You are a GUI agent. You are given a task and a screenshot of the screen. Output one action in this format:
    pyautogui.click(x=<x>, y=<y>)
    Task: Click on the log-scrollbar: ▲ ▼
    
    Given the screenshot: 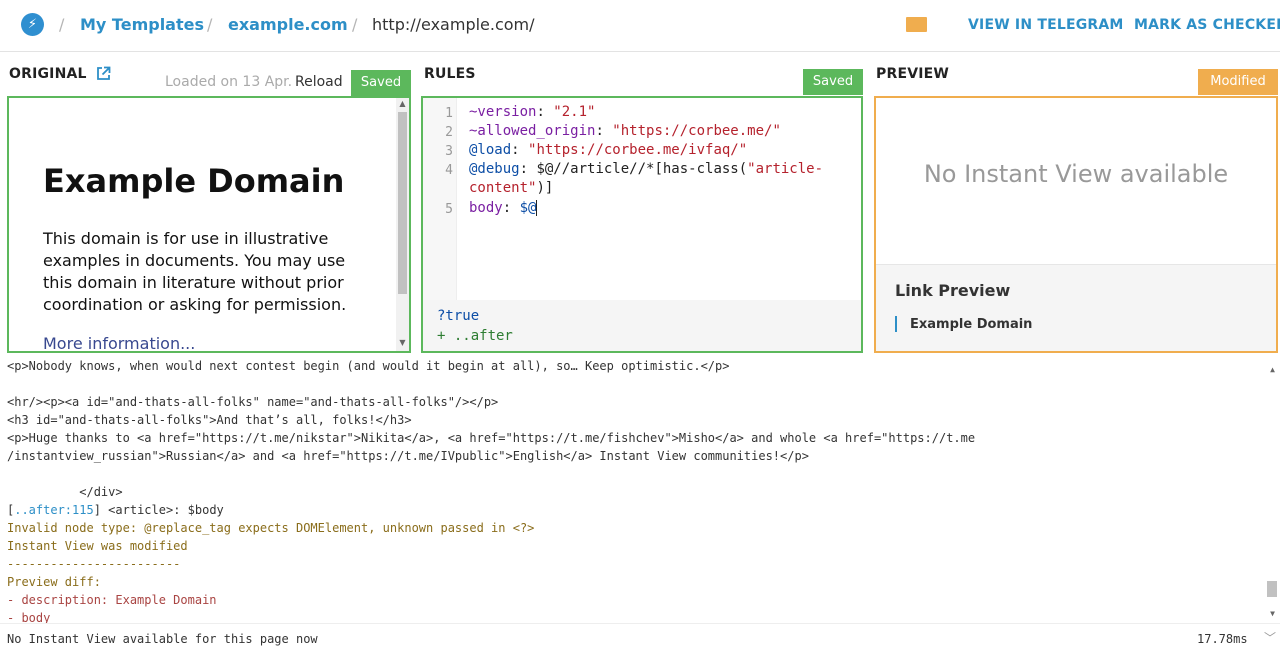 What is the action you would take?
    pyautogui.click(x=1272, y=489)
    